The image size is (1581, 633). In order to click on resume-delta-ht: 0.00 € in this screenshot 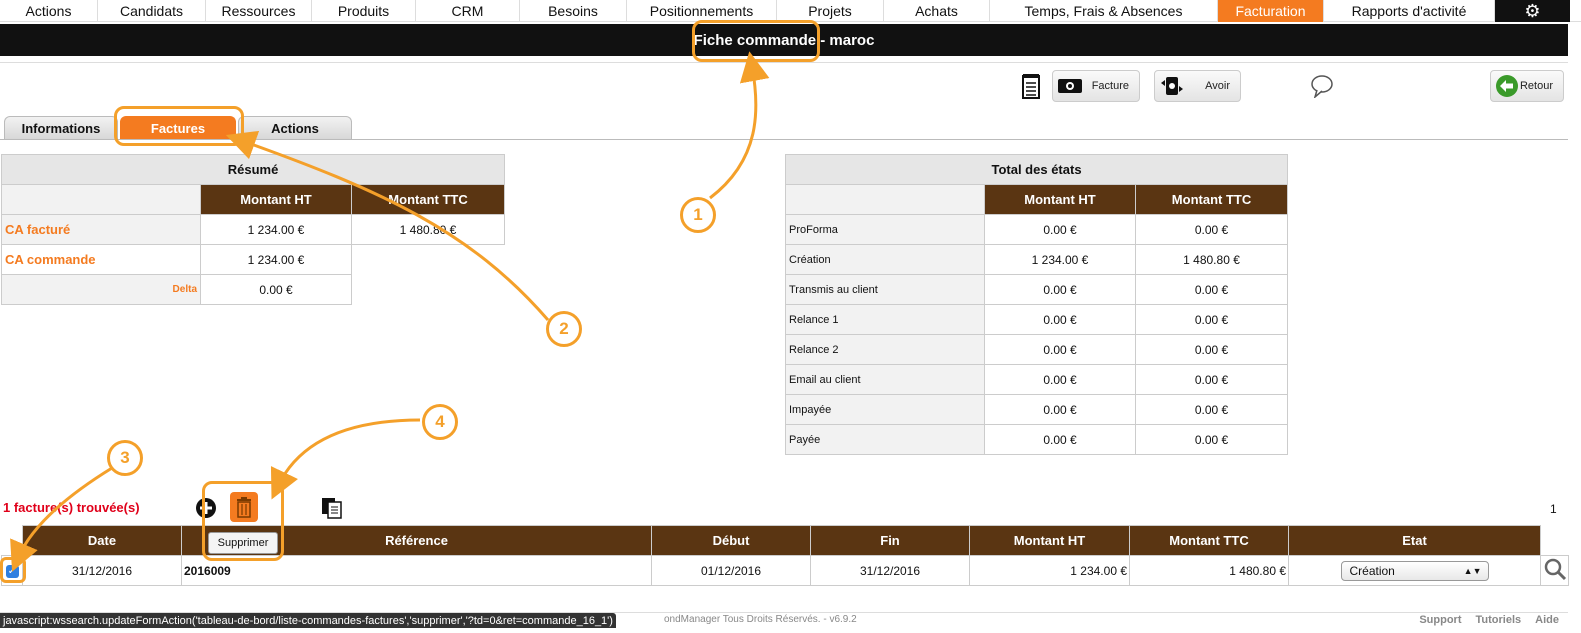, I will do `click(276, 289)`.